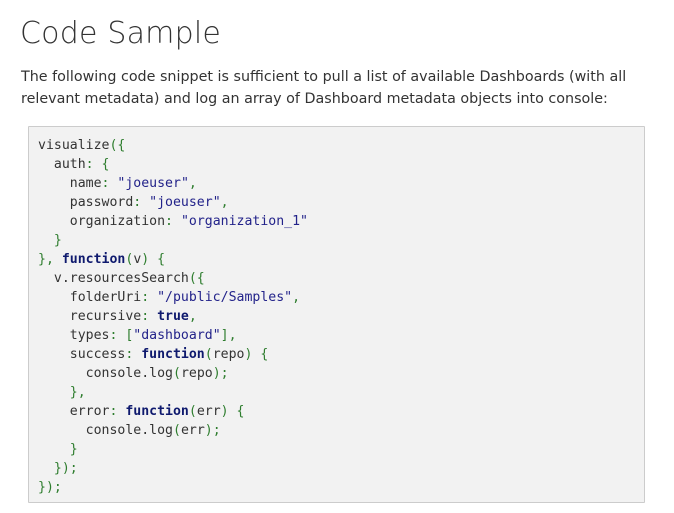  Describe the element at coordinates (121, 335) in the screenshot. I see `code-token: : [` at that location.